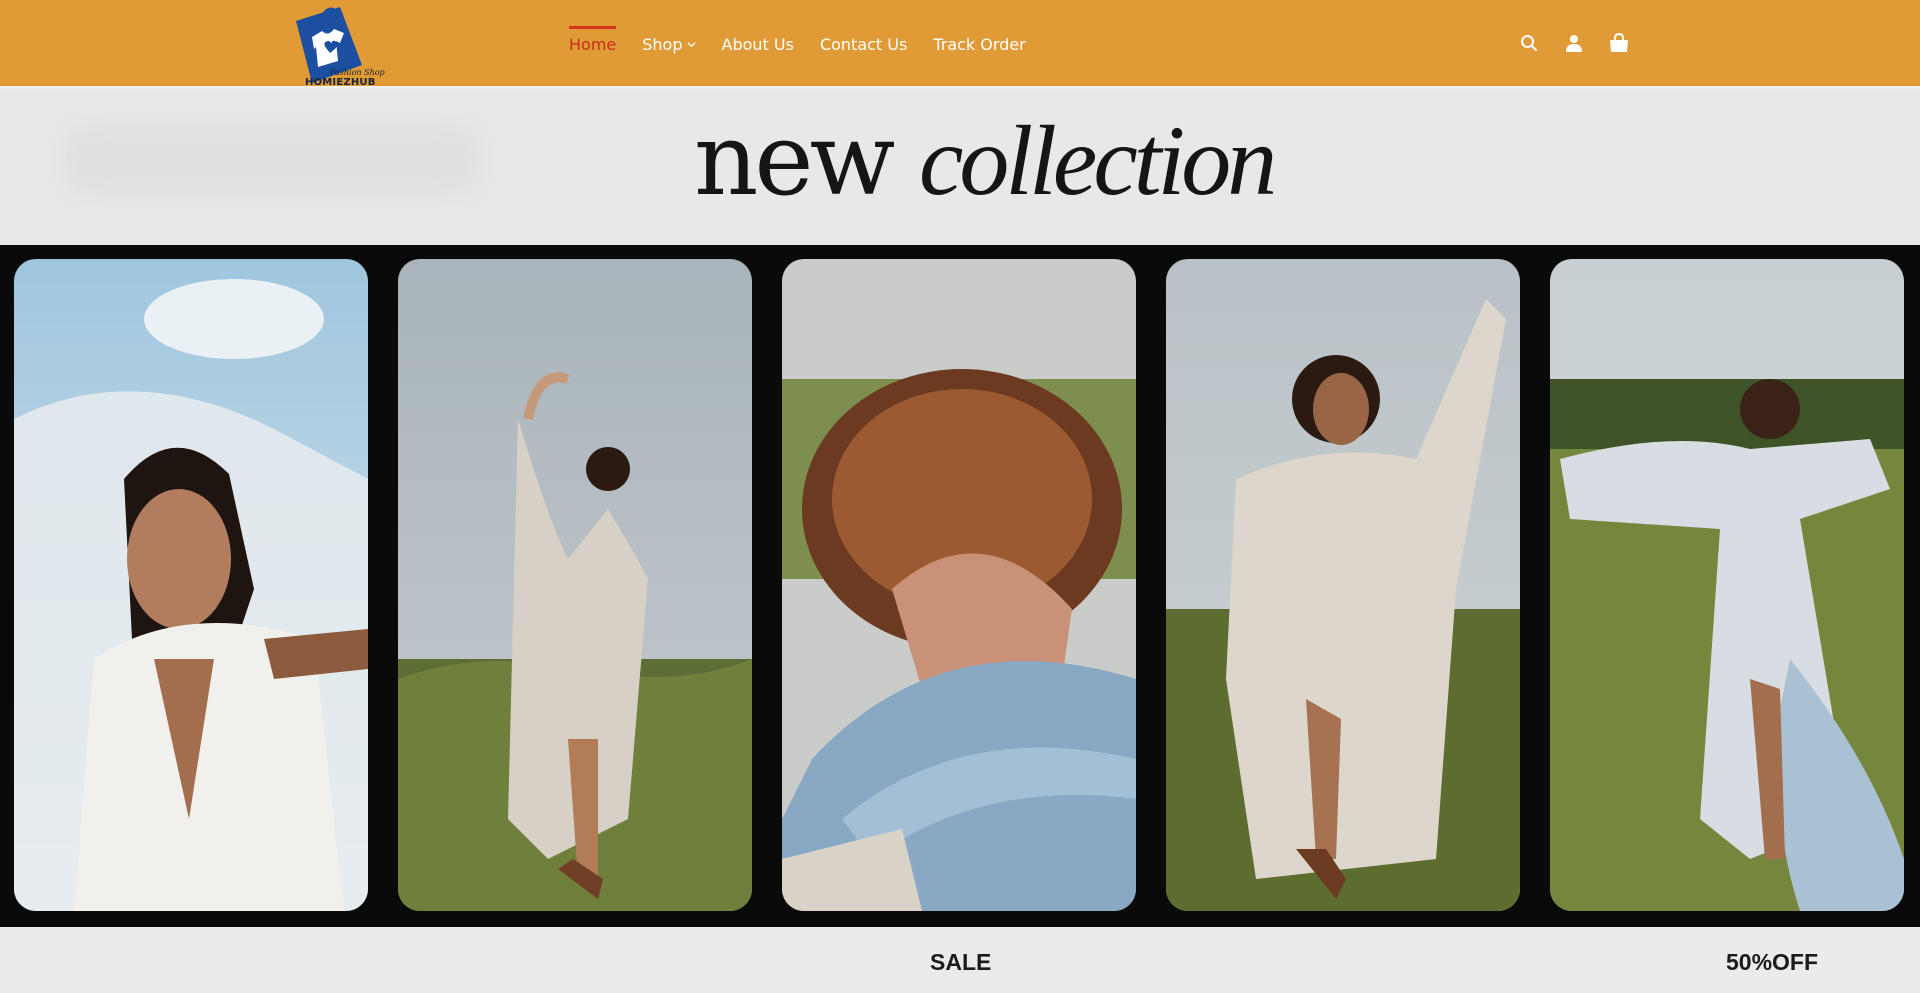  What do you see at coordinates (691, 44) in the screenshot?
I see `chevron-down-icon` at bounding box center [691, 44].